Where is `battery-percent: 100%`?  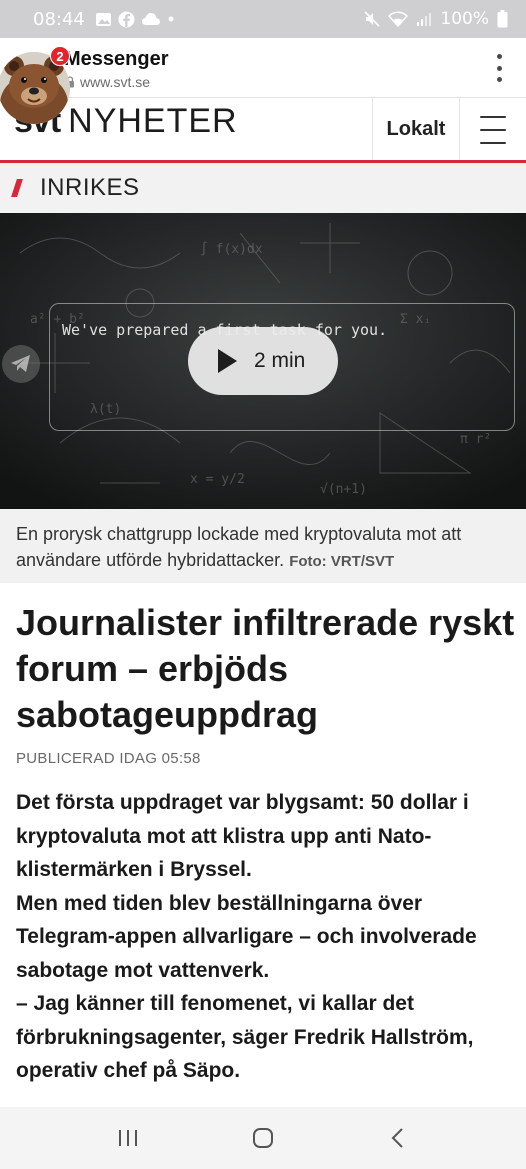 battery-percent: 100% is located at coordinates (464, 19).